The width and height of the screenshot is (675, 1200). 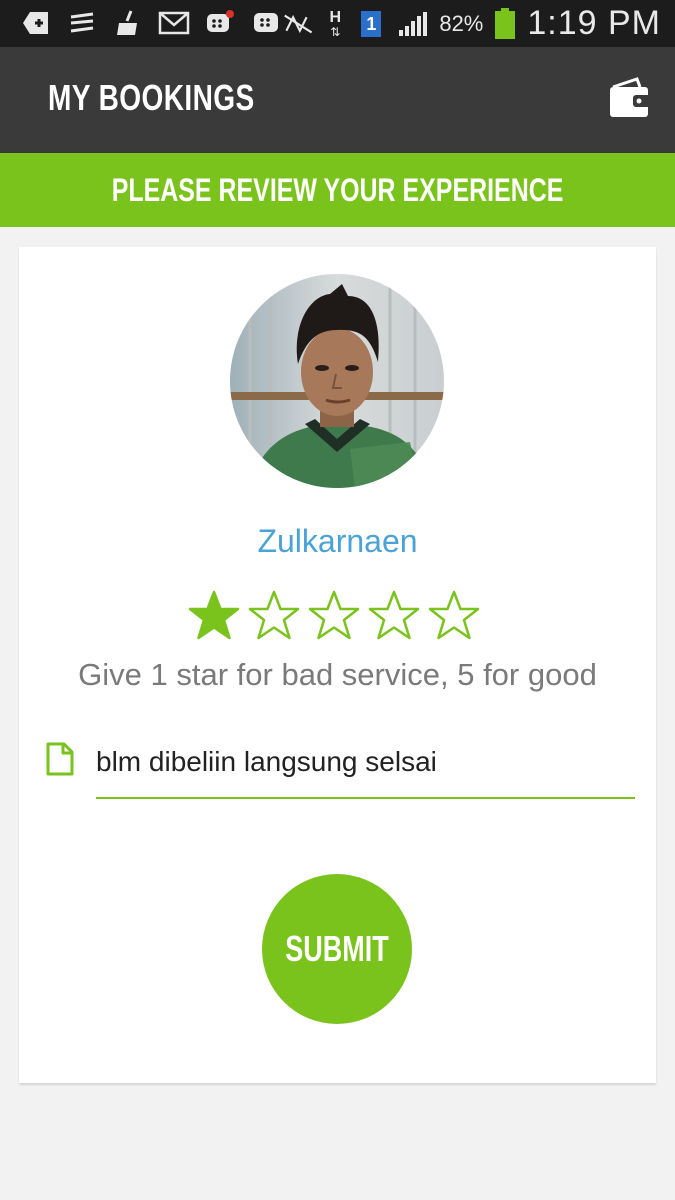 I want to click on h-data-icon: H ⇅, so click(x=335, y=23).